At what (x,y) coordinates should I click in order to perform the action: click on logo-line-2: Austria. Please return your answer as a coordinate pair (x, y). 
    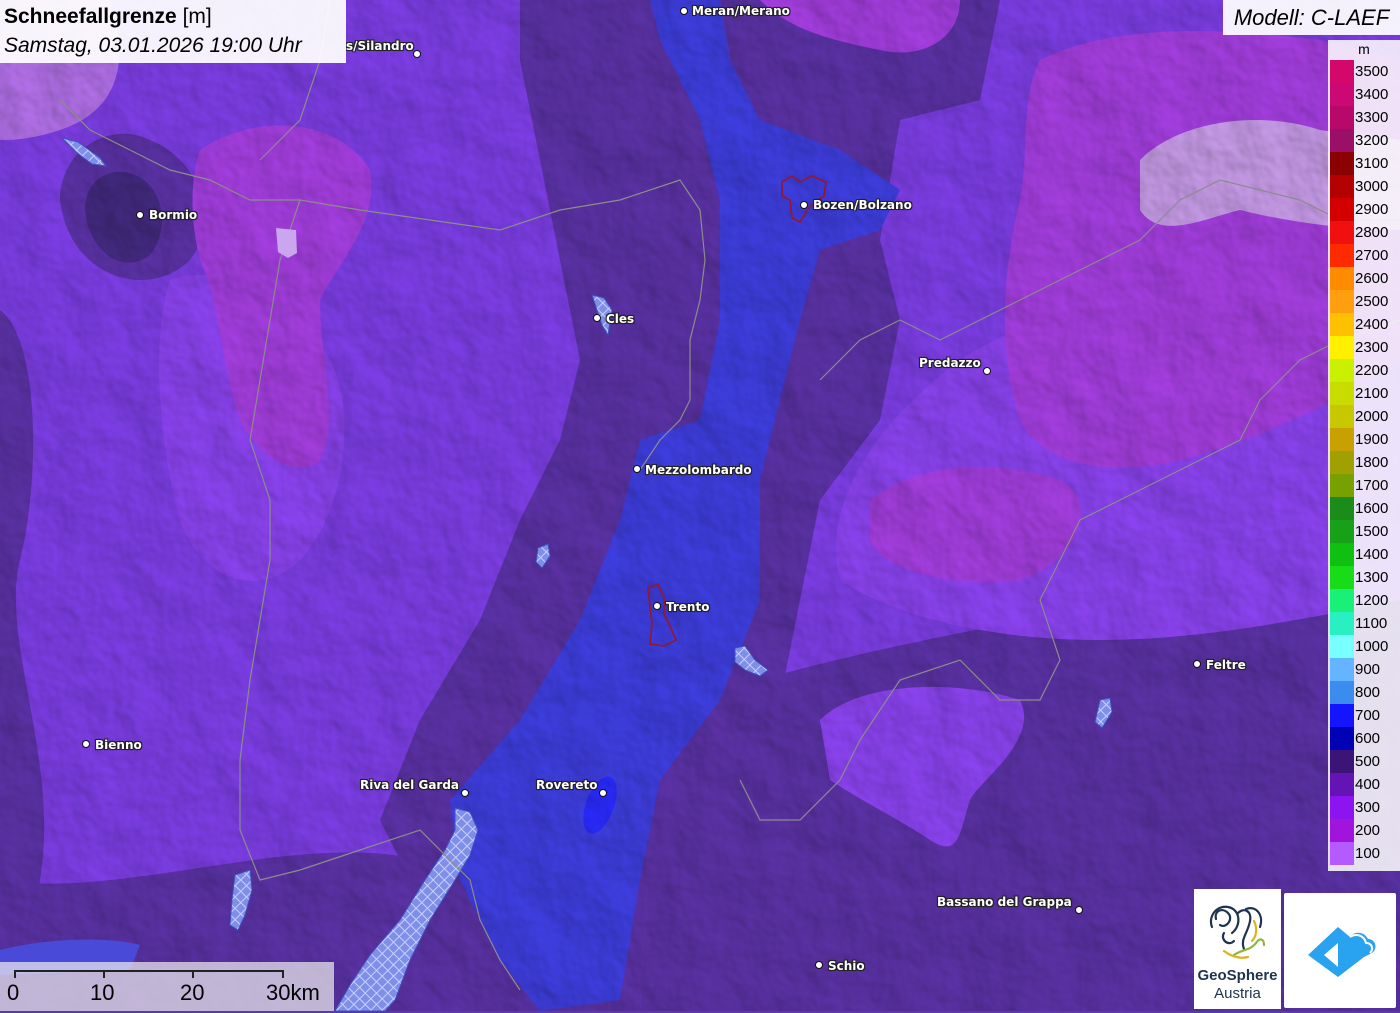
    Looking at the image, I should click on (1237, 993).